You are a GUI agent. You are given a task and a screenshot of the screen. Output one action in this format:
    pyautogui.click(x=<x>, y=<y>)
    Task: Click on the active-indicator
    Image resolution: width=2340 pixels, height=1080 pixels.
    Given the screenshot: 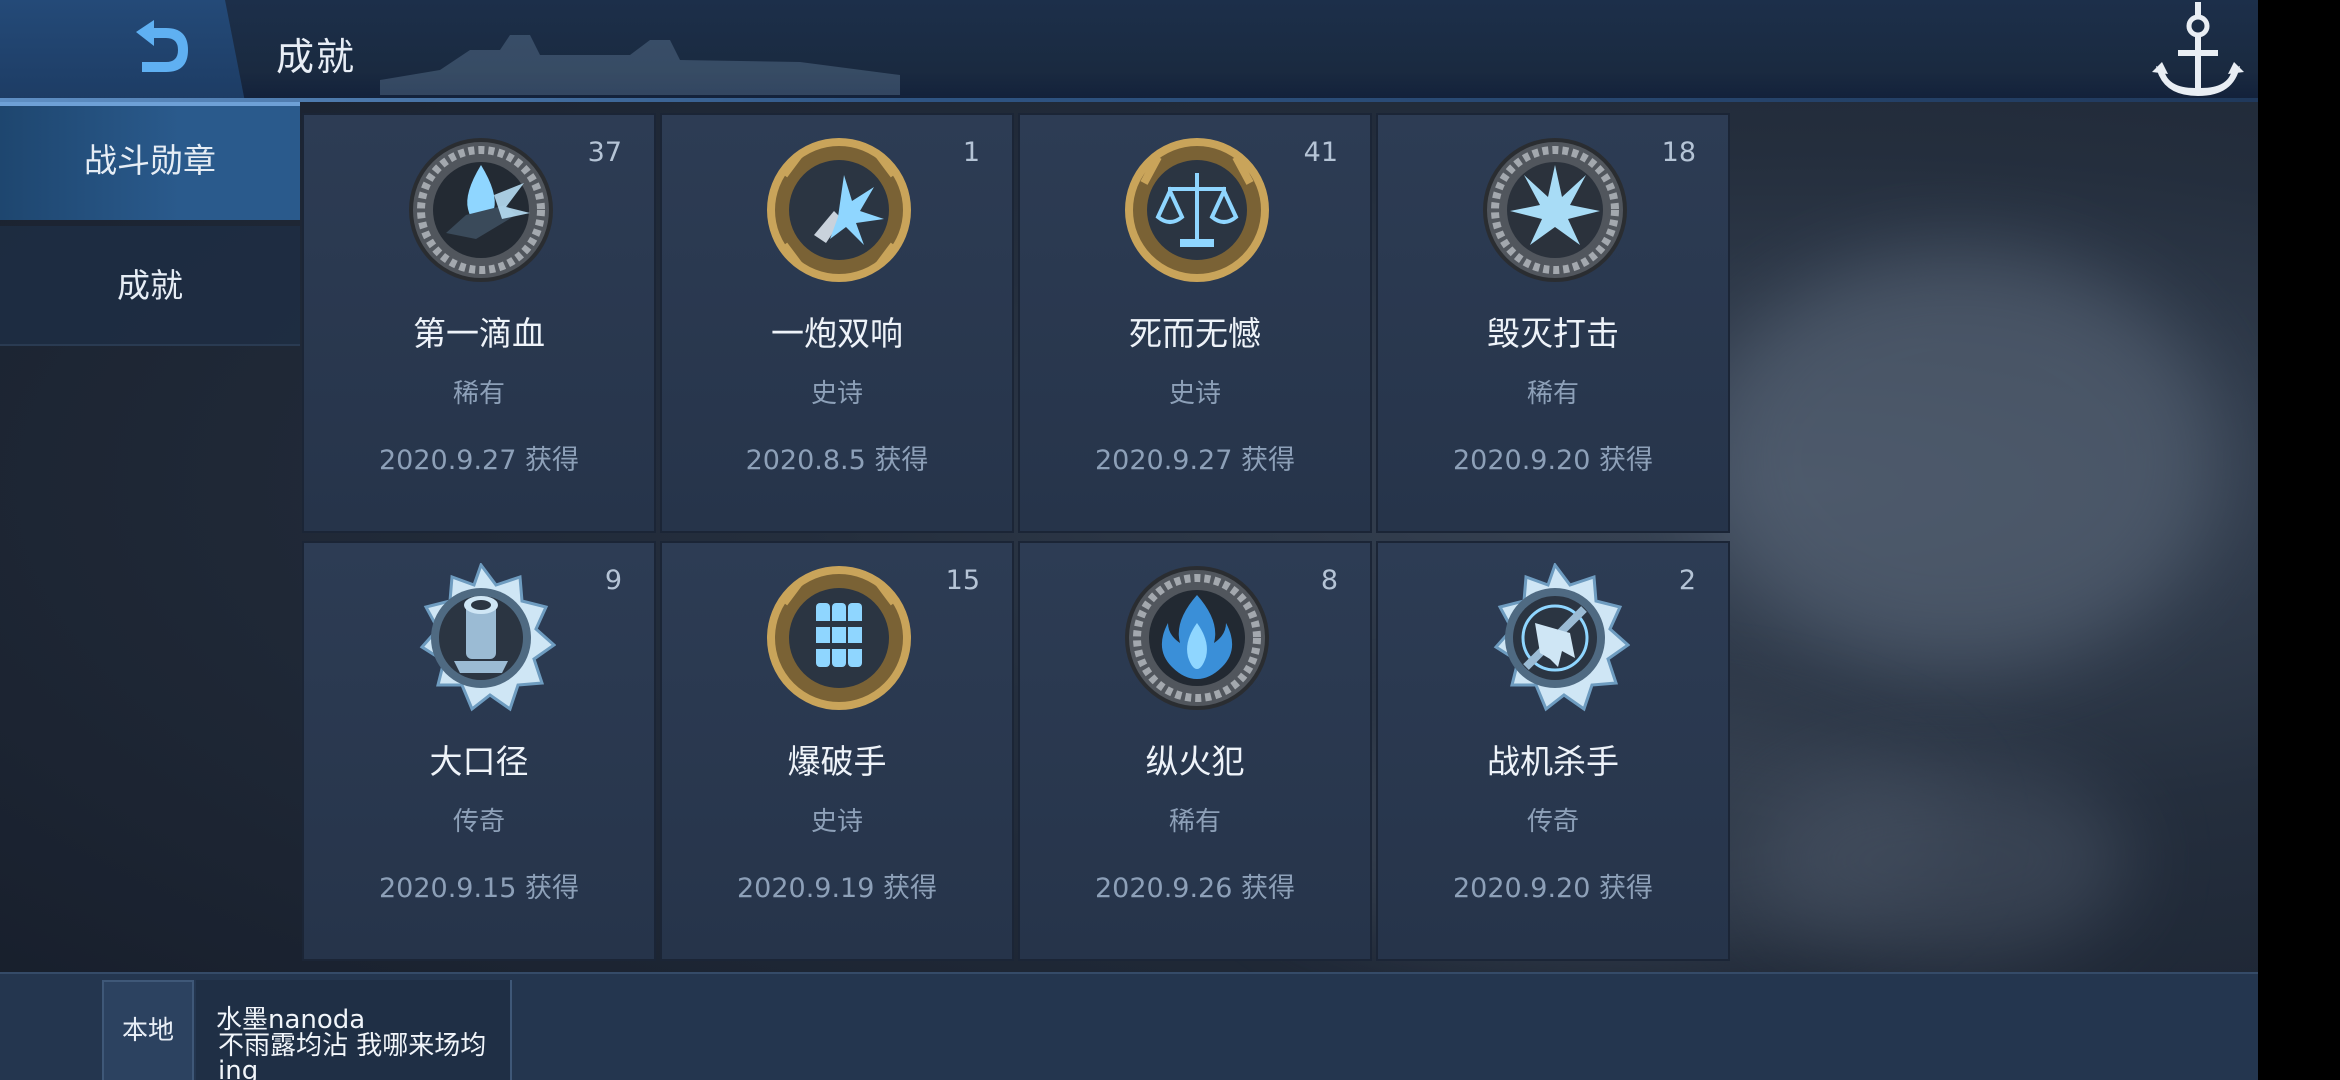 What is the action you would take?
    pyautogui.click(x=150, y=104)
    